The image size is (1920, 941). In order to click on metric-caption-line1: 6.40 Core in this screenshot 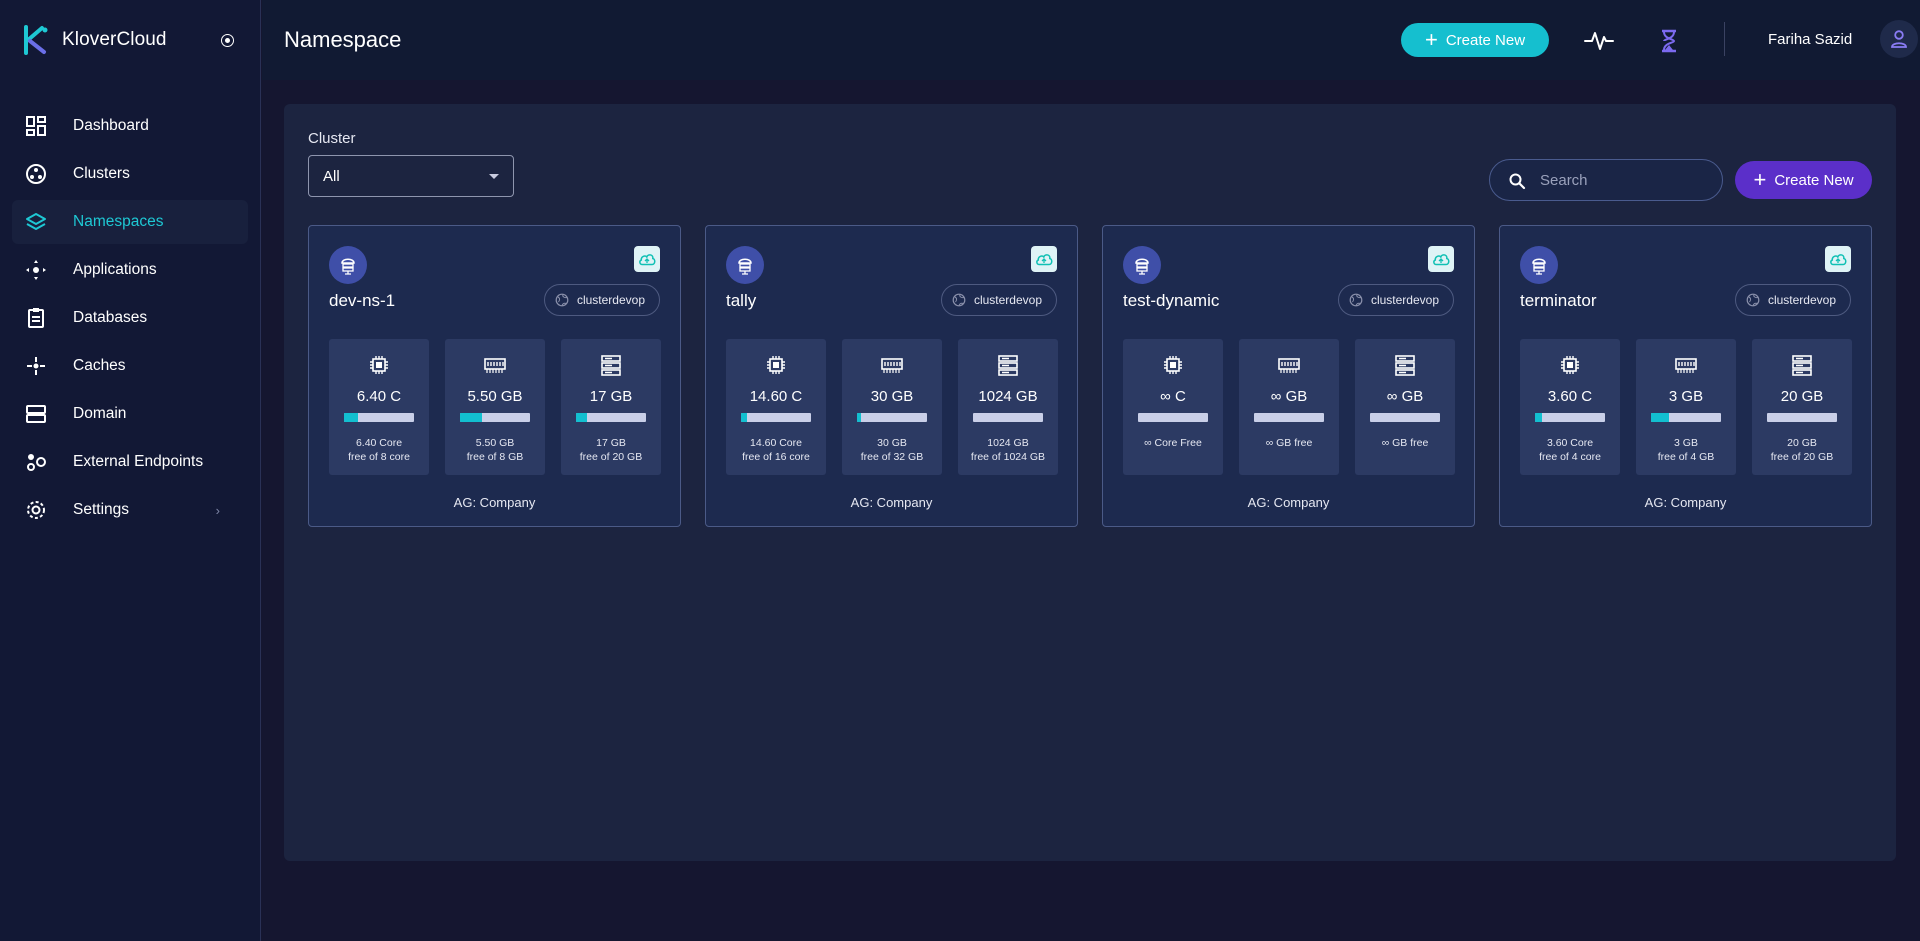, I will do `click(379, 443)`.